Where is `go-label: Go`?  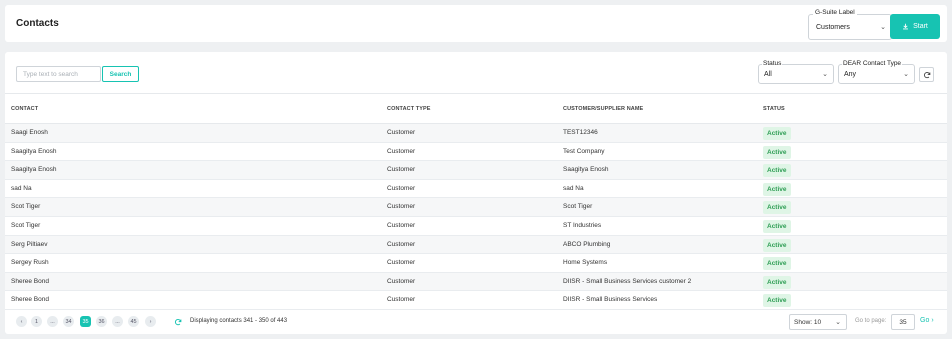
go-label: Go is located at coordinates (925, 320).